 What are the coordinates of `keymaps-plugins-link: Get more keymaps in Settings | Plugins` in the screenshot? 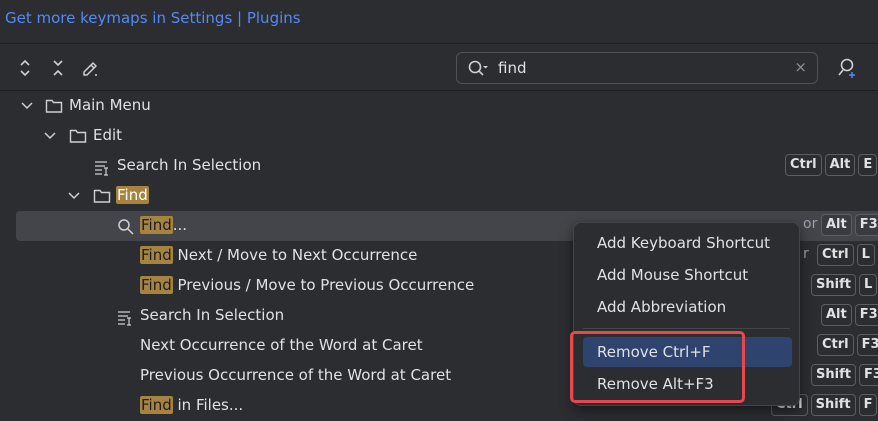 It's located at (153, 18).